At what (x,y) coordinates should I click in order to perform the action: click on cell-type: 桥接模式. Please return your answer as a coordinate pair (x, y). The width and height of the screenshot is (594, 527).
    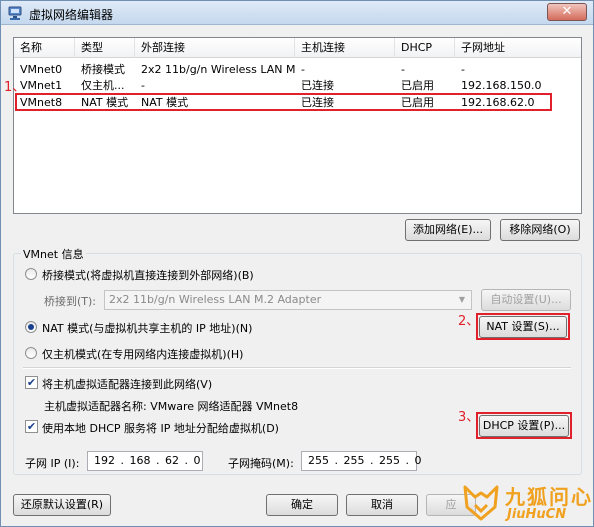
    Looking at the image, I should click on (103, 69).